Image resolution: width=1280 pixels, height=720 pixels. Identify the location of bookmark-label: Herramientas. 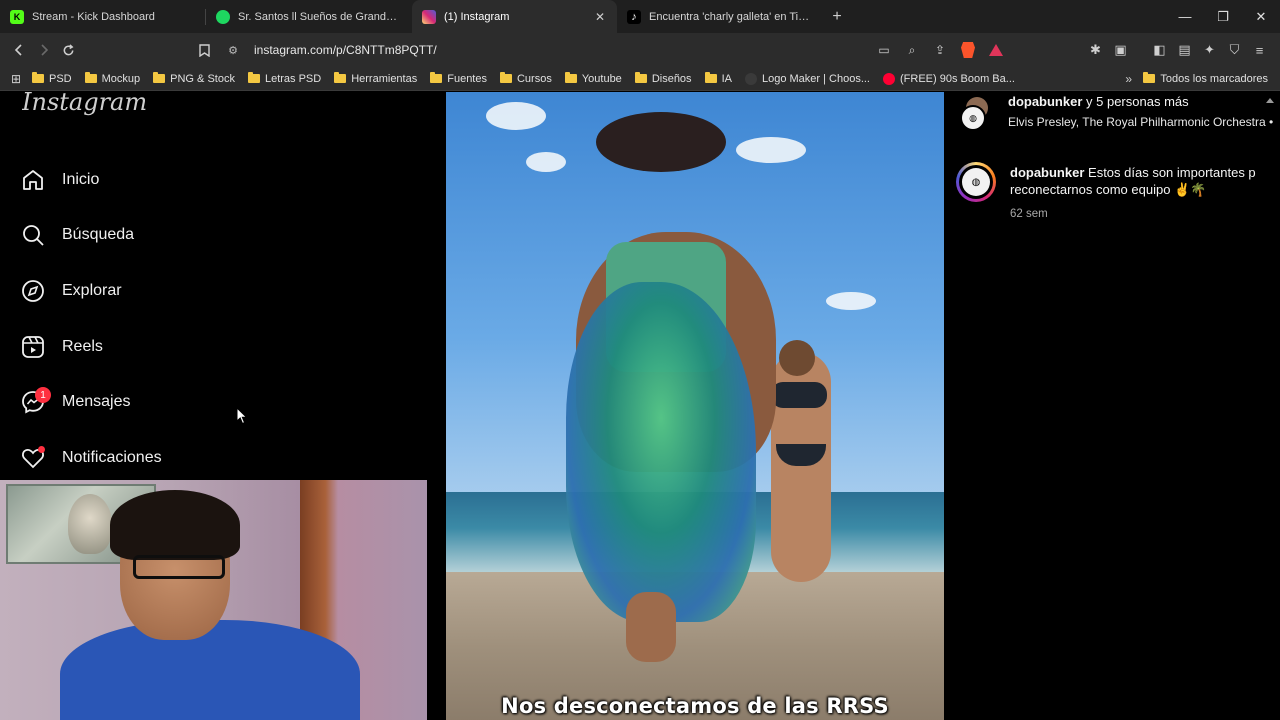
(384, 78).